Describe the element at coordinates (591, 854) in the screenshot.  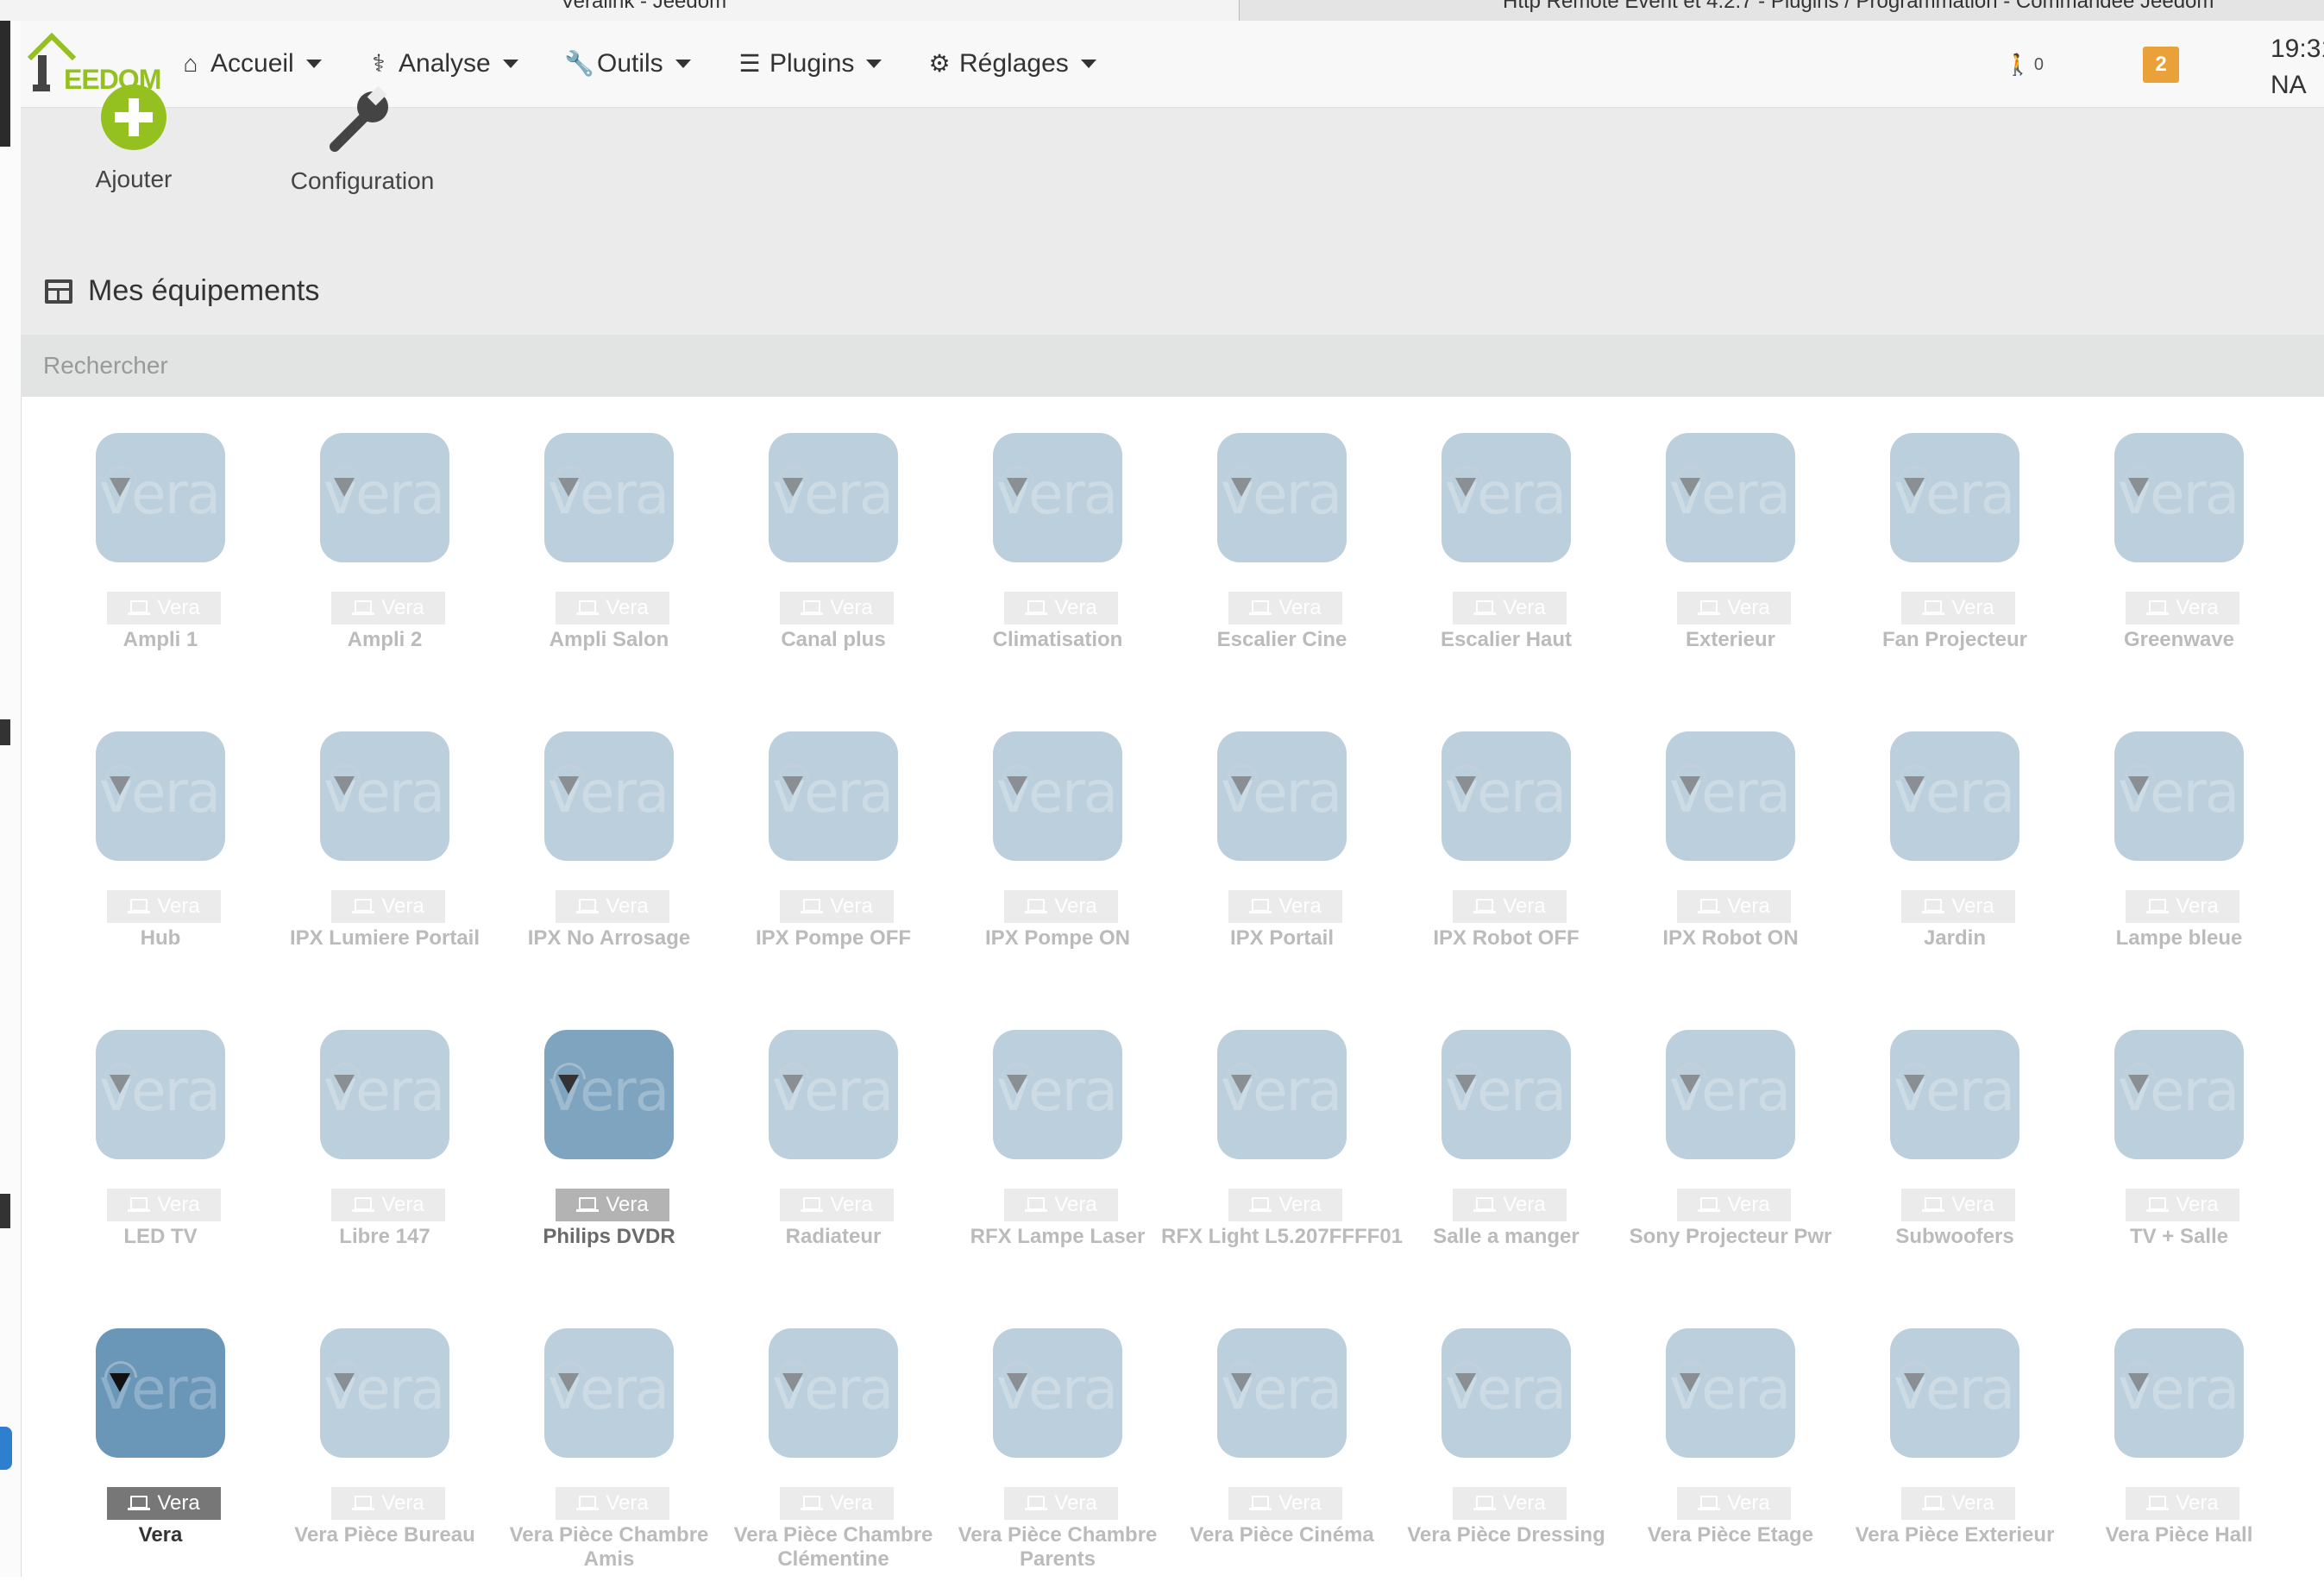
I see `equipment-card: vera Vera IPX No Arrosage` at that location.